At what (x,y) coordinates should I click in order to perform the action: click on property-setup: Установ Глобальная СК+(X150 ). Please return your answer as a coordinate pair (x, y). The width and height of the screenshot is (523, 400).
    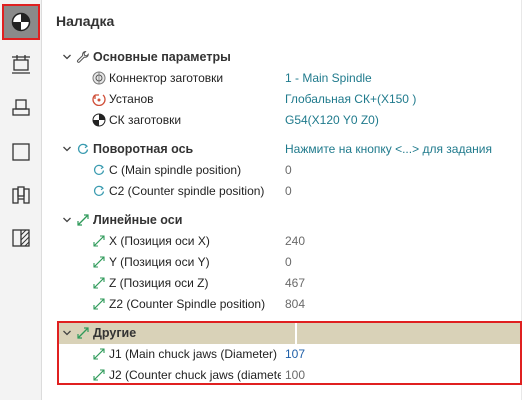
    Looking at the image, I should click on (282, 99).